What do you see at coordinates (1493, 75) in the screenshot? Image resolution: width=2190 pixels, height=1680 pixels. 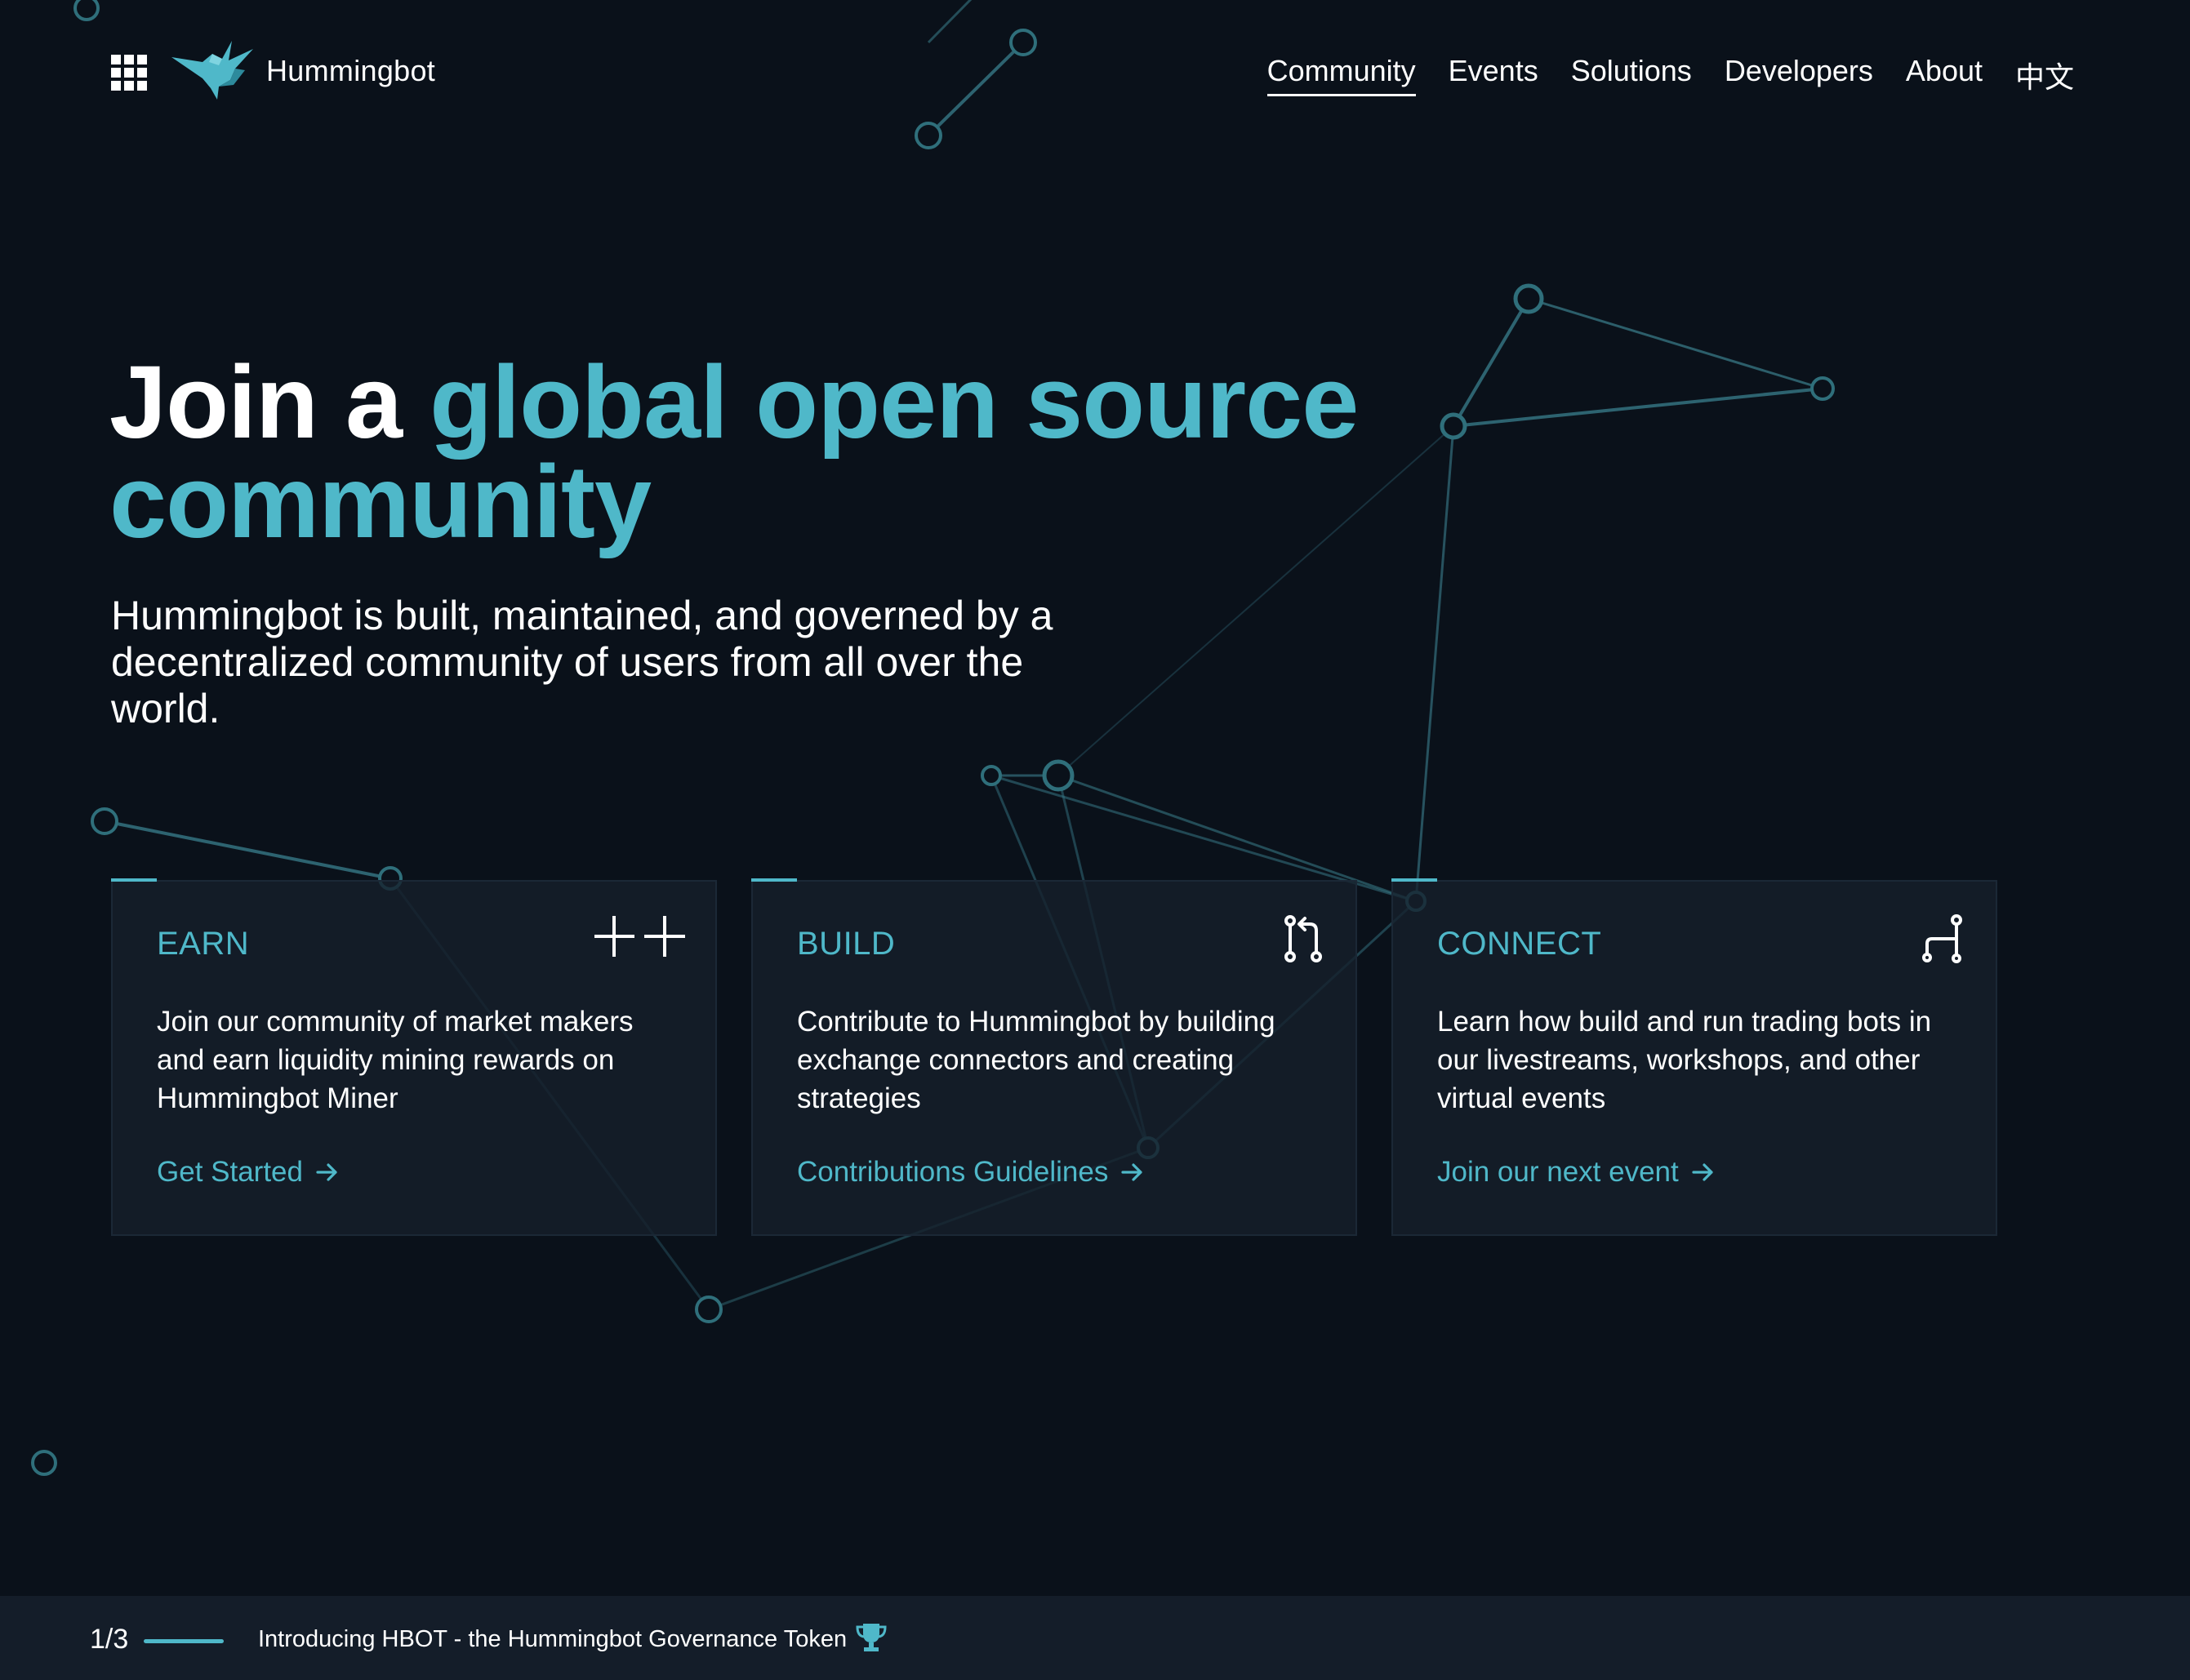 I see `nav-events: Events` at bounding box center [1493, 75].